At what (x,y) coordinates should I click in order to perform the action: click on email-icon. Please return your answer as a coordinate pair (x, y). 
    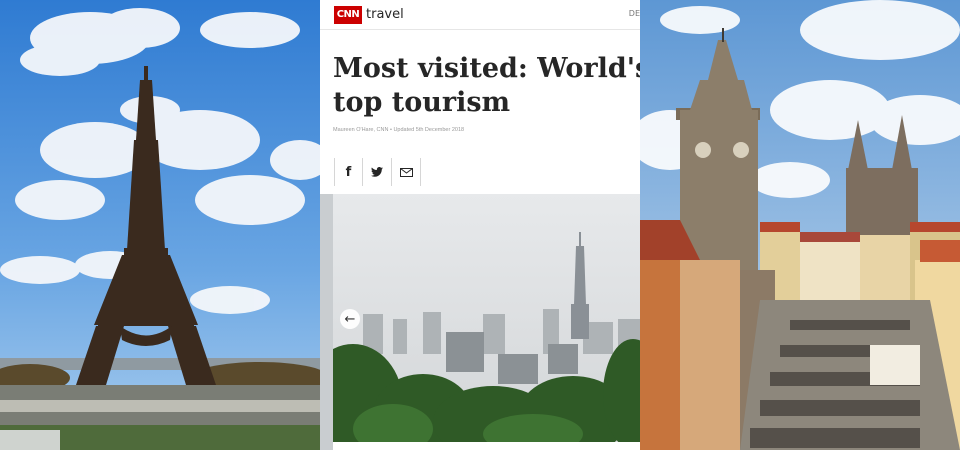
    Looking at the image, I should click on (406, 172).